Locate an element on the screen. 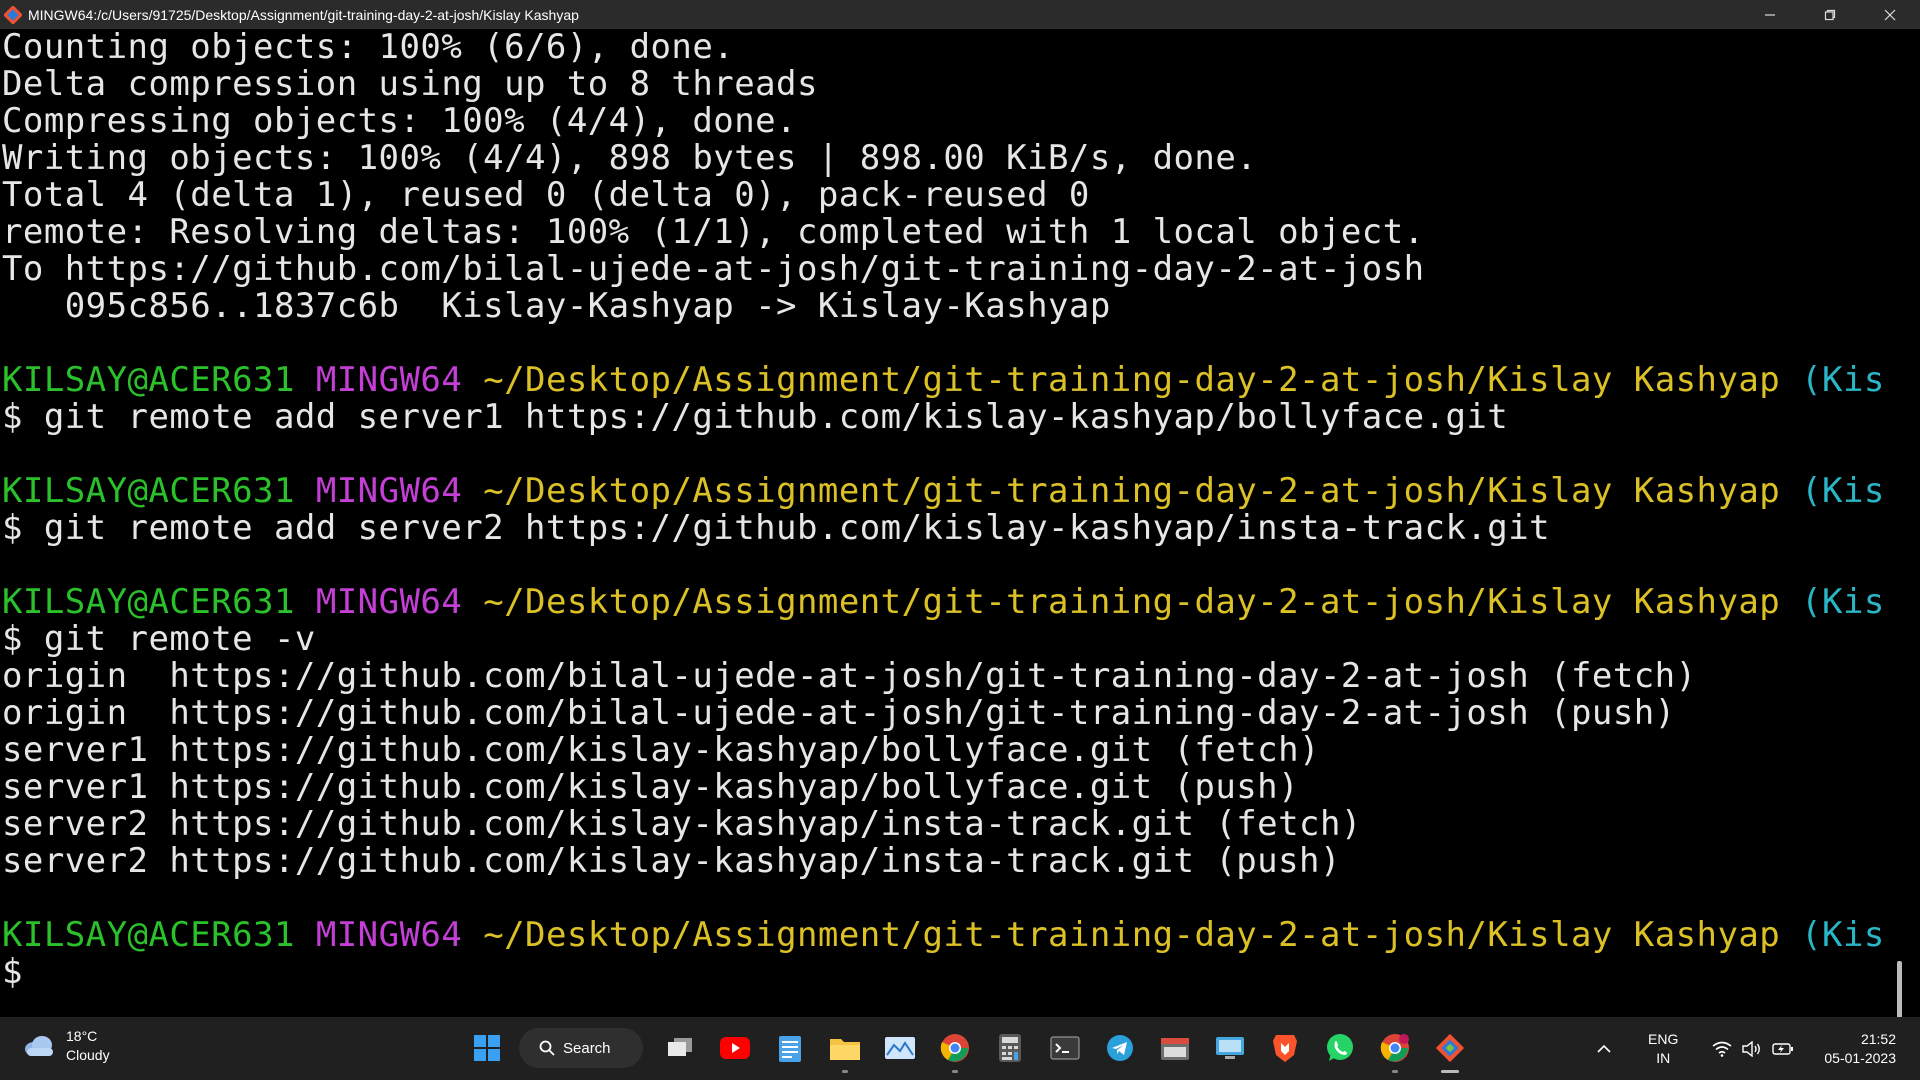 This screenshot has height=1080, width=1920. system-tray: ENG IN 21:52 05-01-2023 is located at coordinates (1758, 1048).